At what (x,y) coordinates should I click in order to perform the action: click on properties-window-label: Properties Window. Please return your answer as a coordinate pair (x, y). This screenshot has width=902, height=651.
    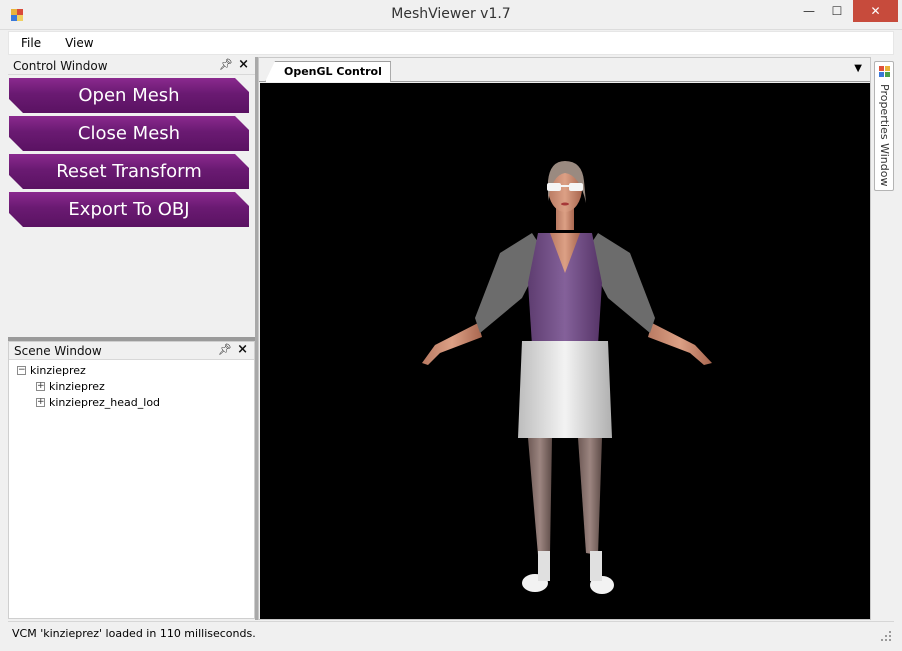
    Looking at the image, I should click on (884, 135).